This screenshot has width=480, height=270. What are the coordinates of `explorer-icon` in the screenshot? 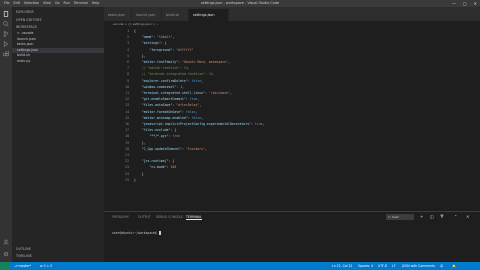 It's located at (6, 14).